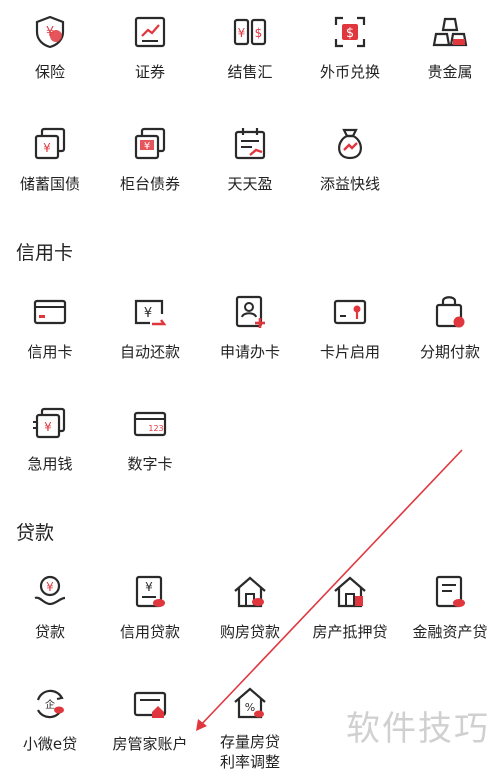 Image resolution: width=500 pixels, height=774 pixels. I want to click on menu-item-auto-repay: ¥ 自动还款, so click(150, 322).